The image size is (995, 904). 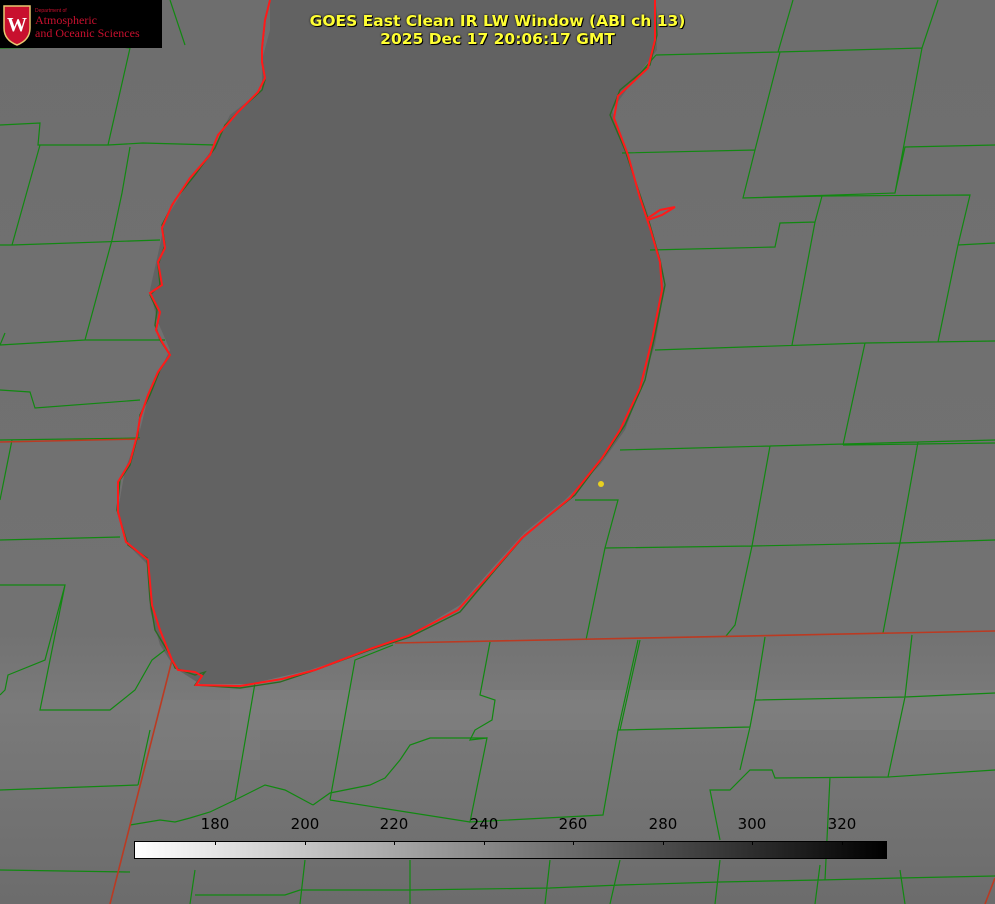 I want to click on cloud-patch, so click(x=200, y=730).